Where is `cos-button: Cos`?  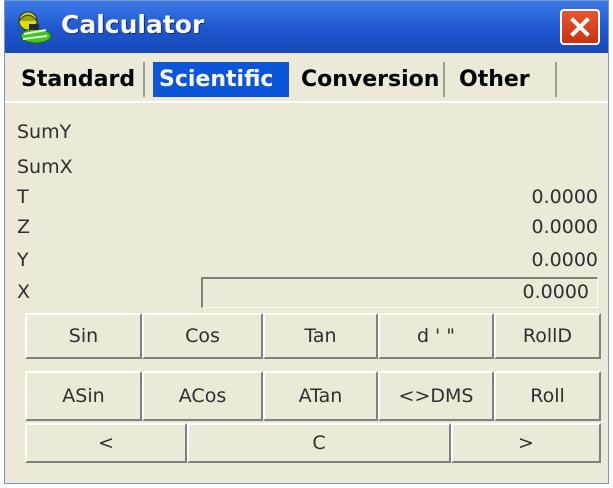 cos-button: Cos is located at coordinates (202, 336).